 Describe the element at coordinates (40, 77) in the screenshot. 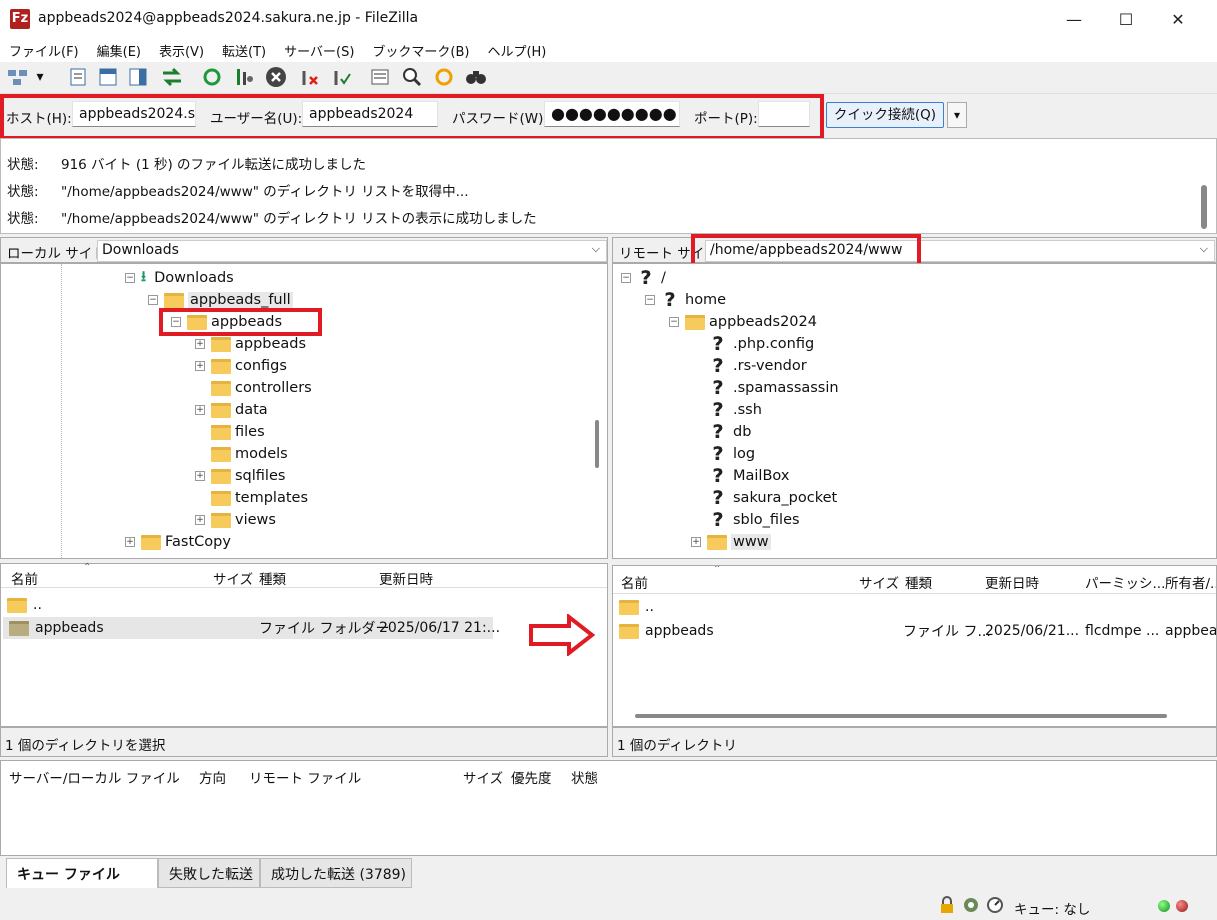

I see `site-manager-dropdown-icon: ▾` at that location.